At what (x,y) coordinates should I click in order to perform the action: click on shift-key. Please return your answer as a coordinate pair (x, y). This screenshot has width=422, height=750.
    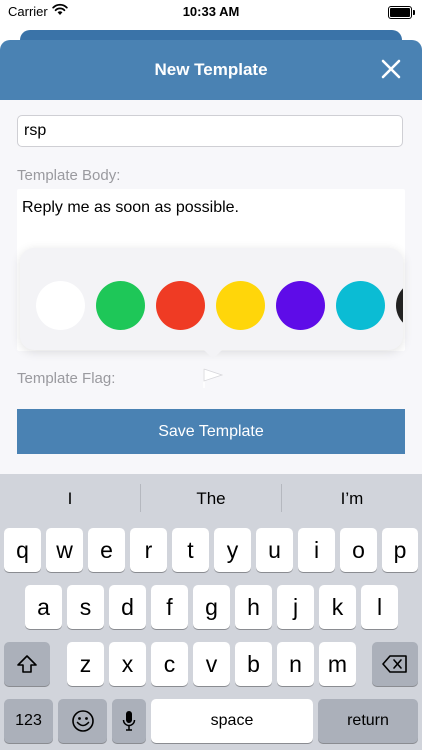
    Looking at the image, I should click on (27, 664).